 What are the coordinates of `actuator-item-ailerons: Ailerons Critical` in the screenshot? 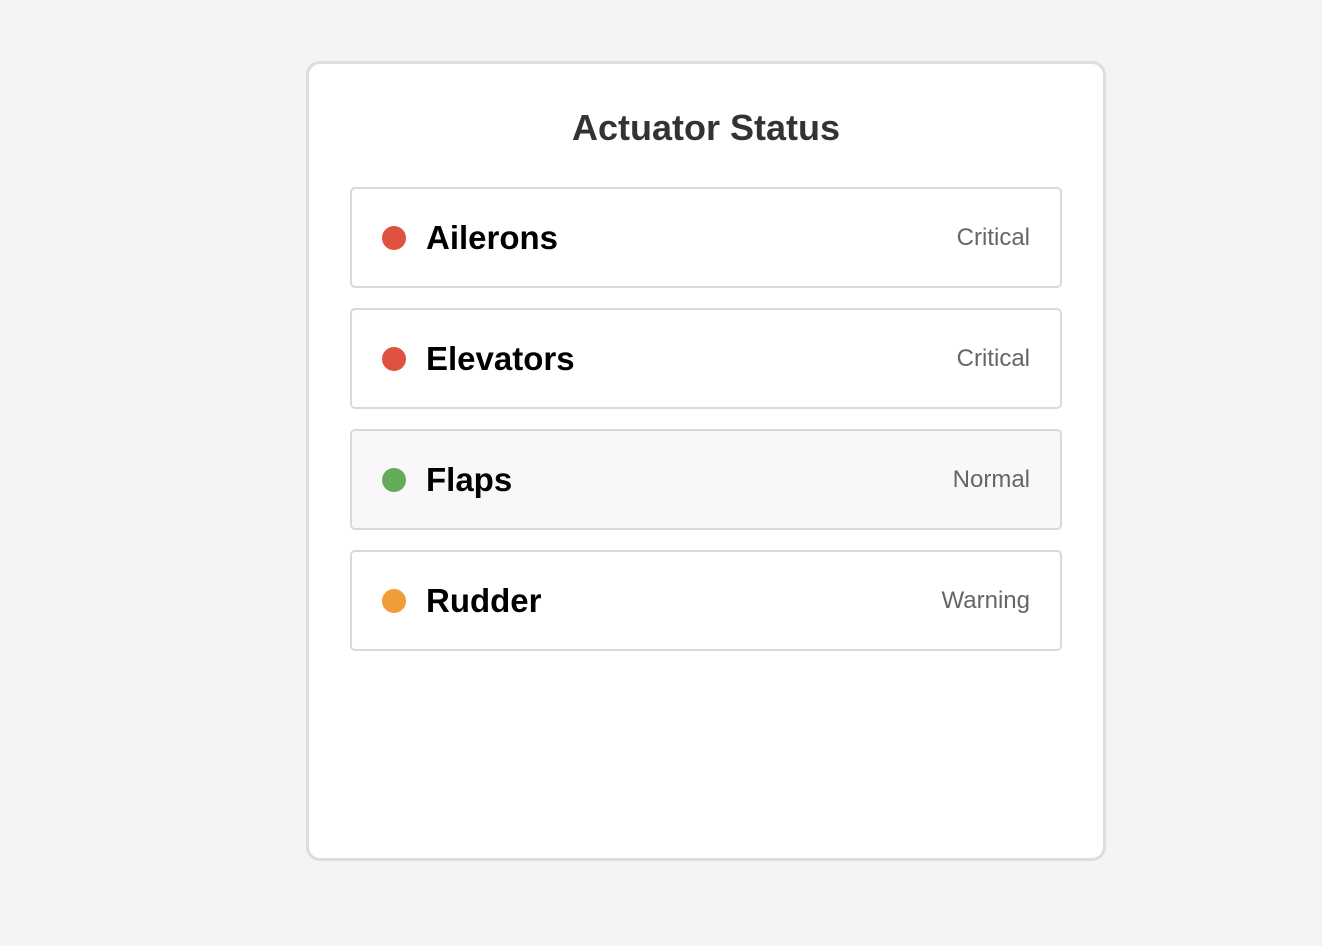 It's located at (706, 237).